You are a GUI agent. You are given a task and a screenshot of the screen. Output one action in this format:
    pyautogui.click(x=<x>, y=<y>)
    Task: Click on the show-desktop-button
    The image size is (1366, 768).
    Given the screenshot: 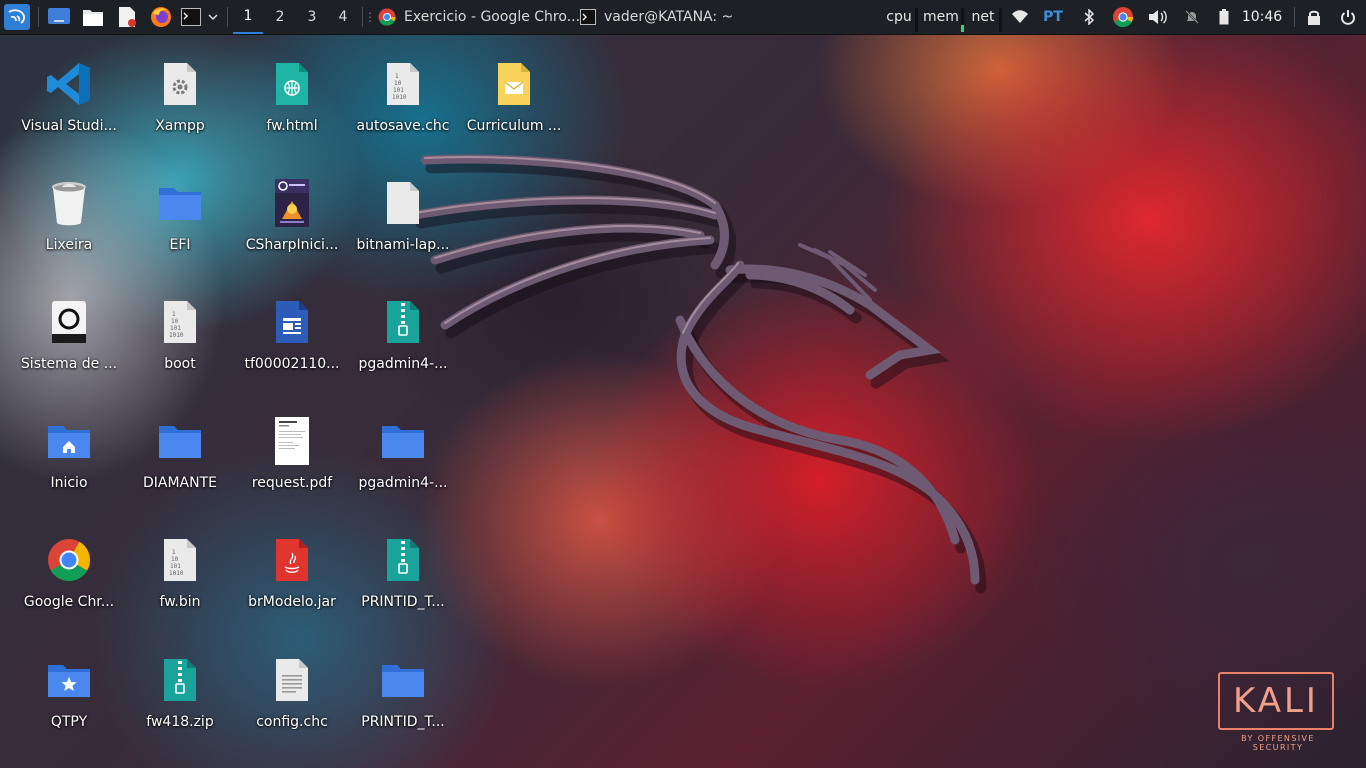 What is the action you would take?
    pyautogui.click(x=59, y=17)
    